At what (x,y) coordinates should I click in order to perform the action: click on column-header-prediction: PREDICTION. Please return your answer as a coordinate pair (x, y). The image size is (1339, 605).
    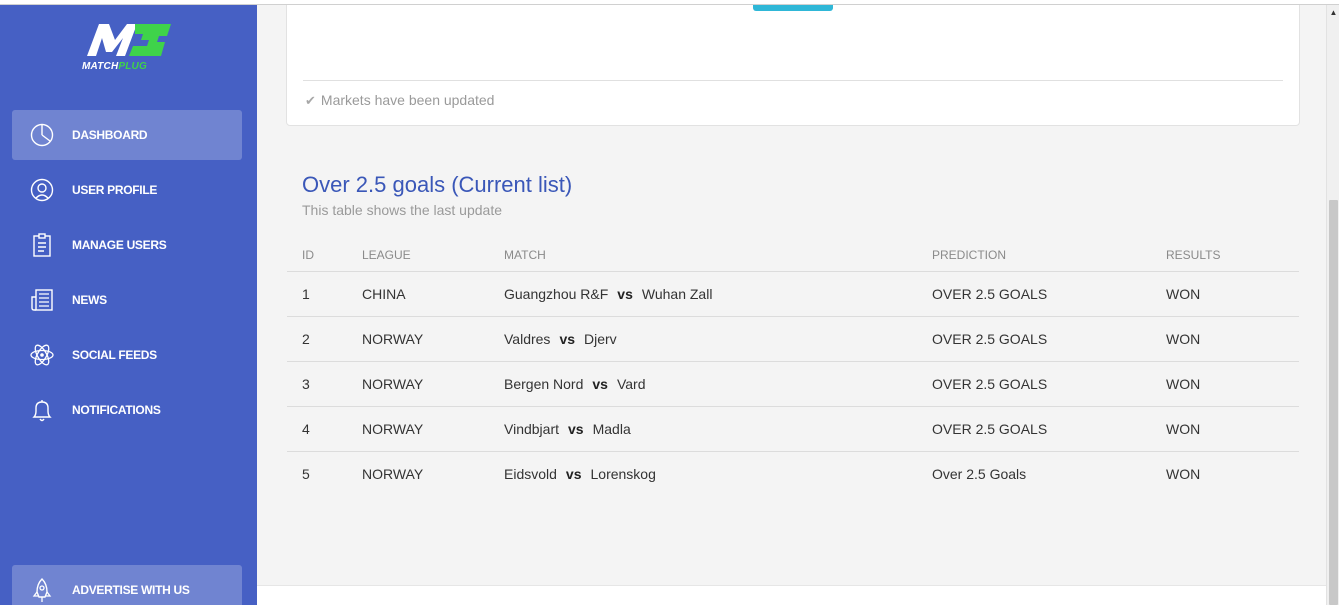
    Looking at the image, I should click on (1034, 255).